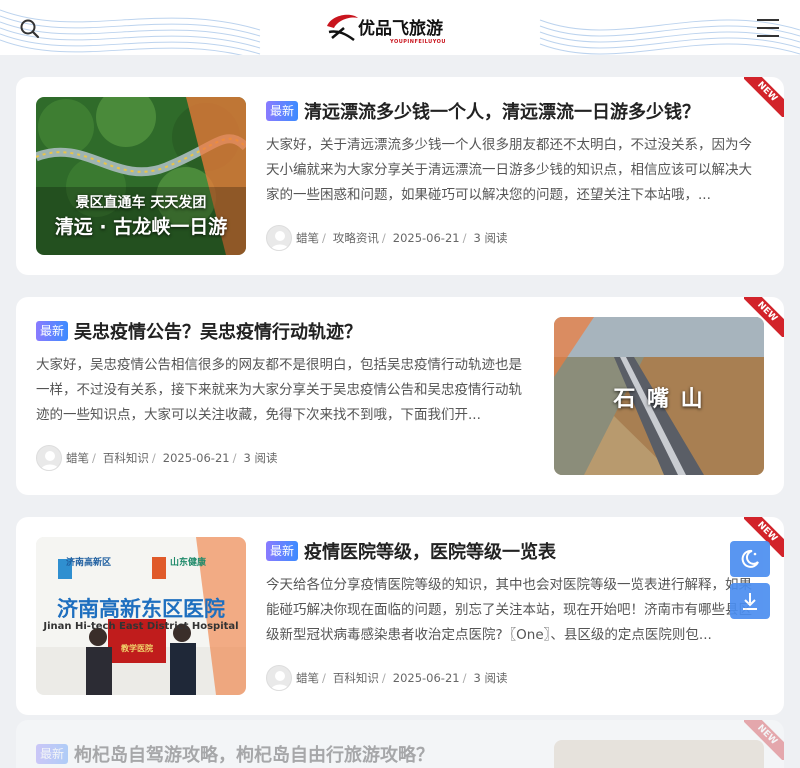  Describe the element at coordinates (218, 331) in the screenshot. I see `article-title: 吴忠疫情公告？吴忠疫情行动轨迹？` at that location.